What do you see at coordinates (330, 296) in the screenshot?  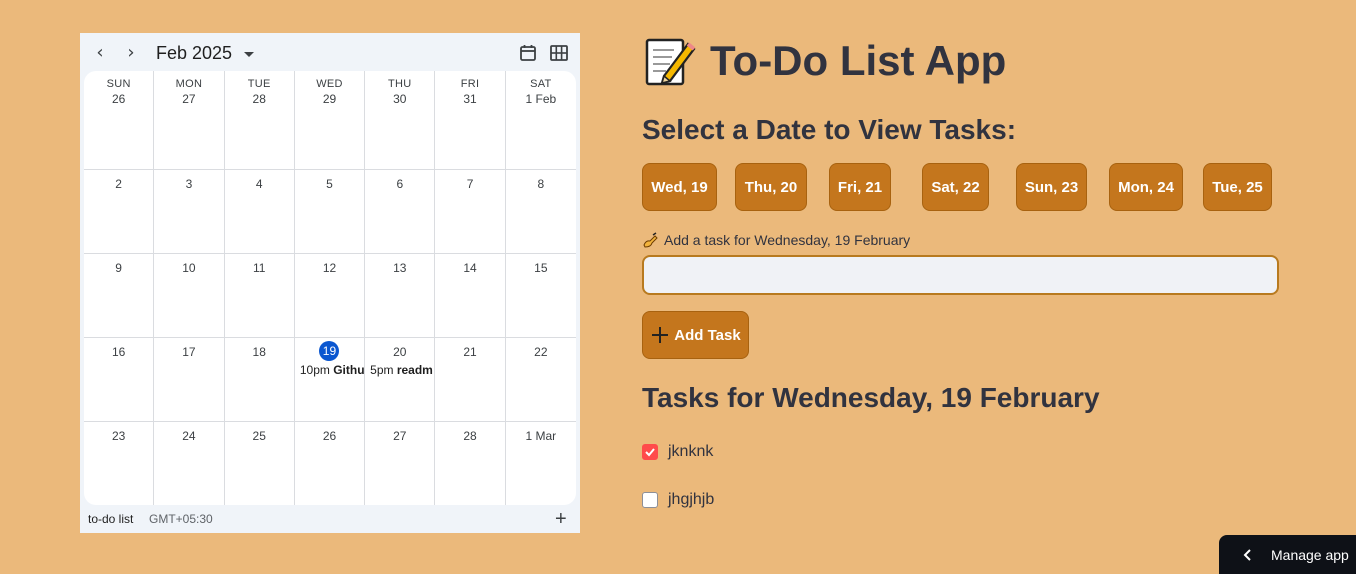 I see `day-cell: 12` at bounding box center [330, 296].